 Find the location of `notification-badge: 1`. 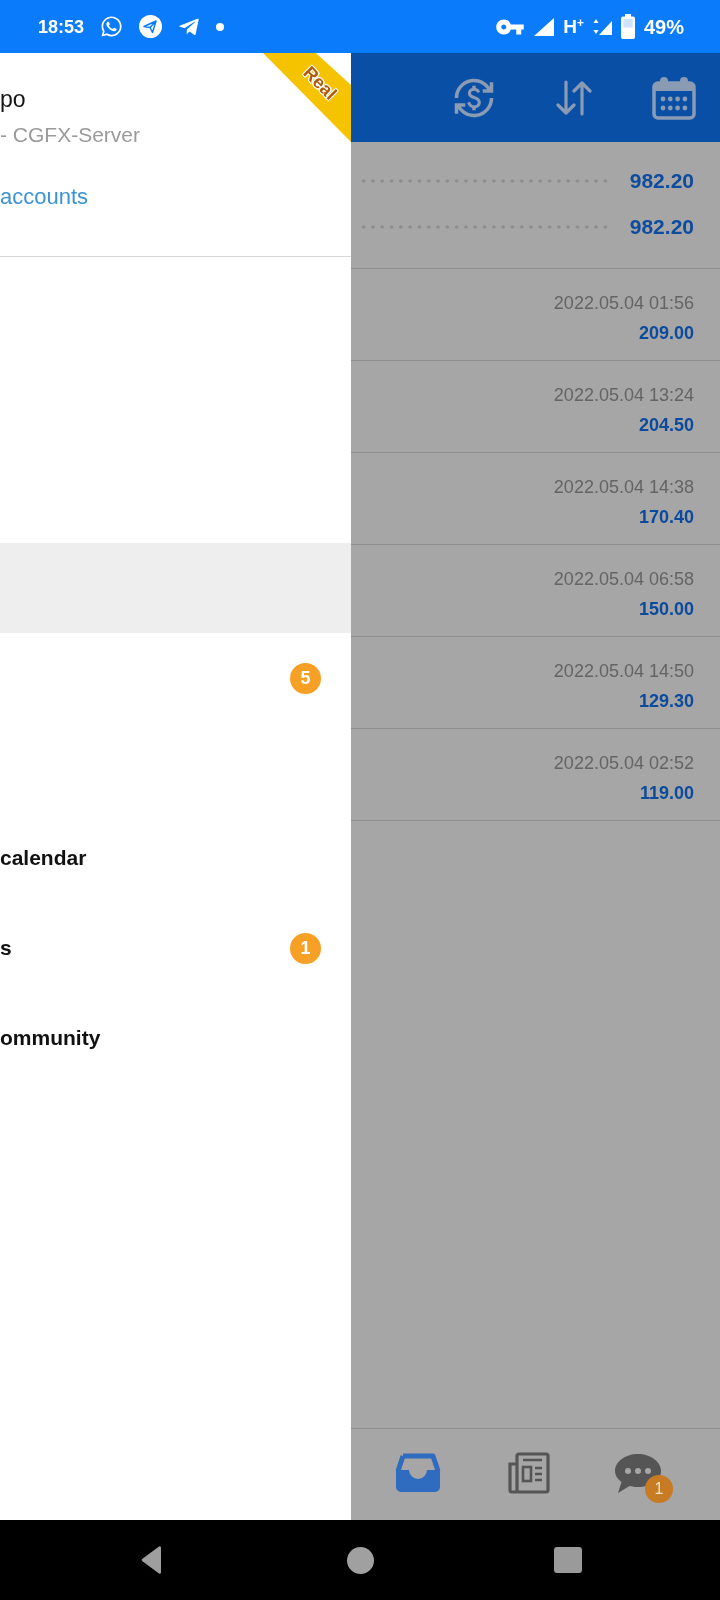

notification-badge: 1 is located at coordinates (659, 1489).